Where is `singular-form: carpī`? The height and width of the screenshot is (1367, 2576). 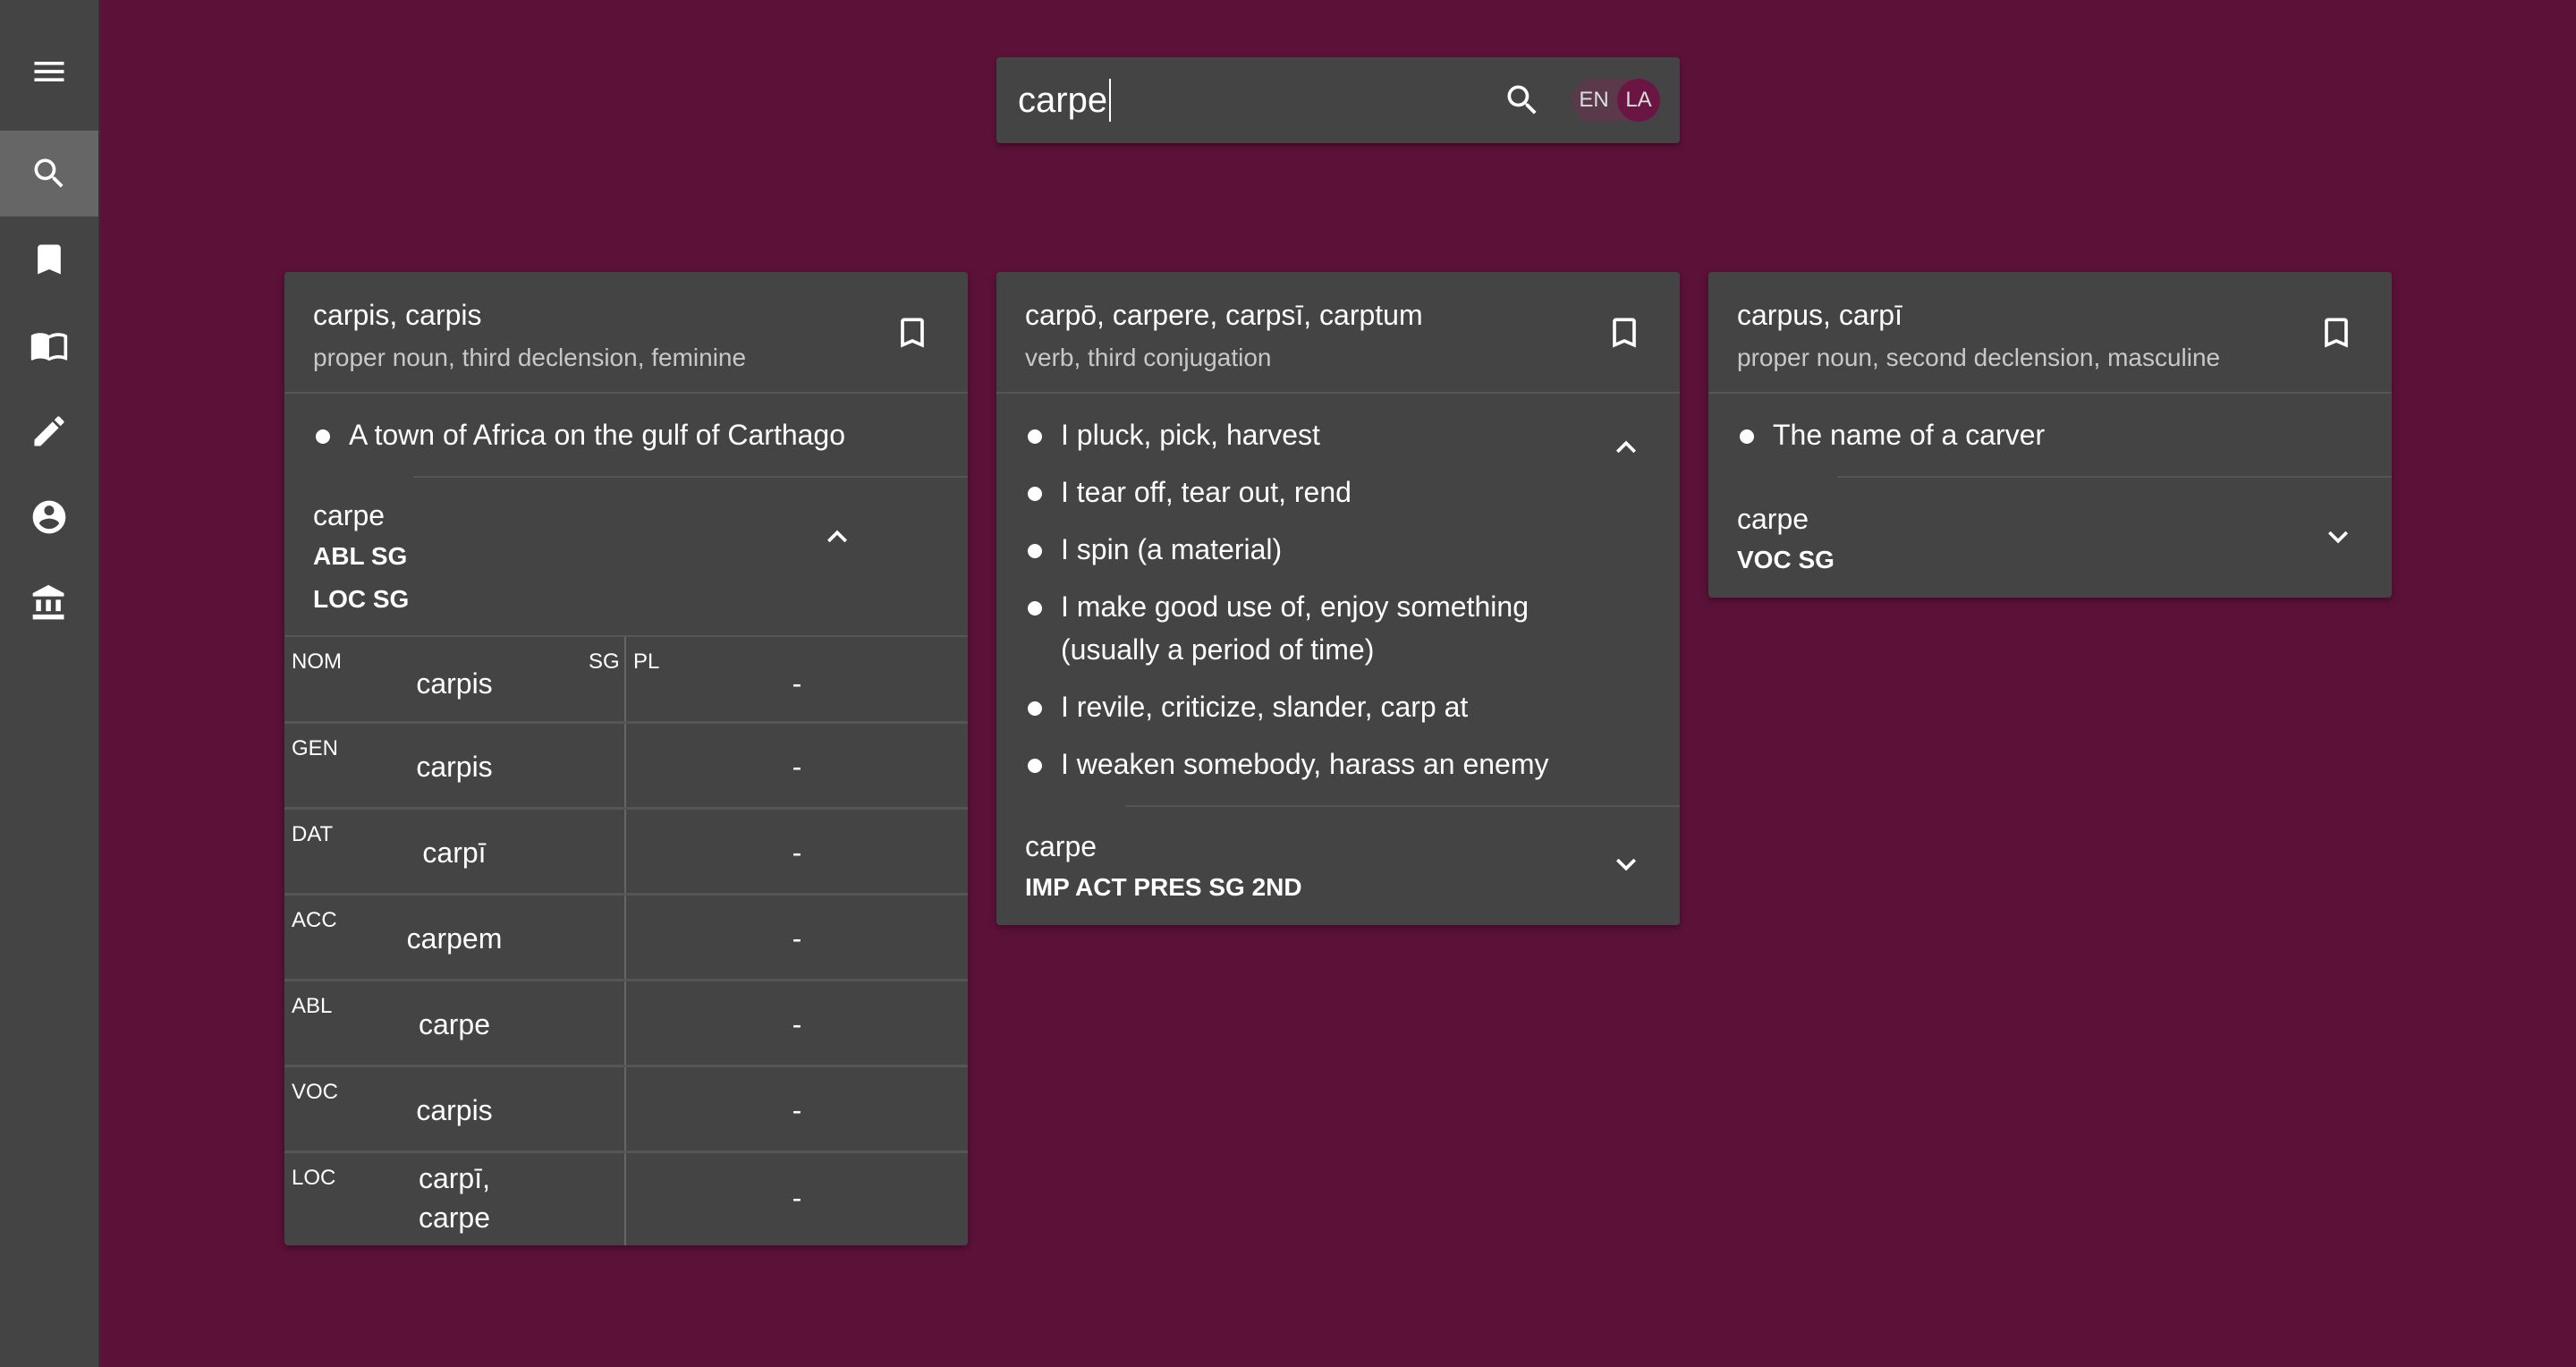 singular-form: carpī is located at coordinates (454, 852).